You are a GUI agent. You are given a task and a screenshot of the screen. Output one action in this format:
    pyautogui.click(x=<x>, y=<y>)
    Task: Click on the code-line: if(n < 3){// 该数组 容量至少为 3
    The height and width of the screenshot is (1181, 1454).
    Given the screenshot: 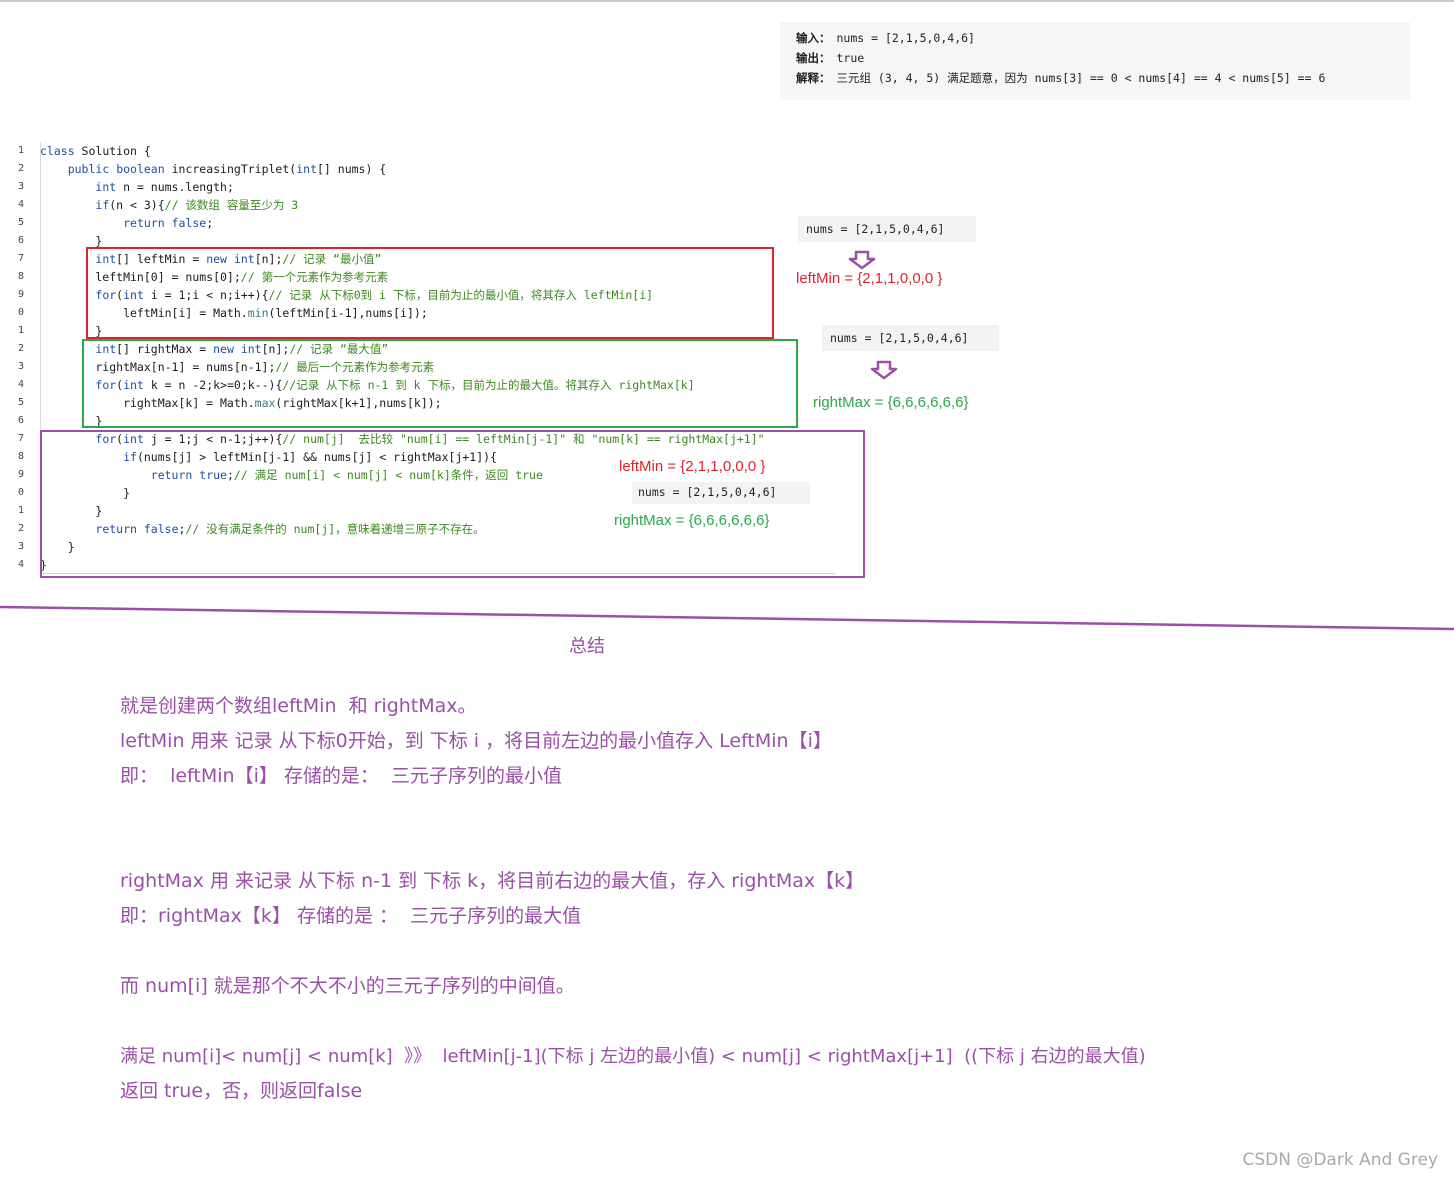 What is the action you would take?
    pyautogui.click(x=197, y=205)
    